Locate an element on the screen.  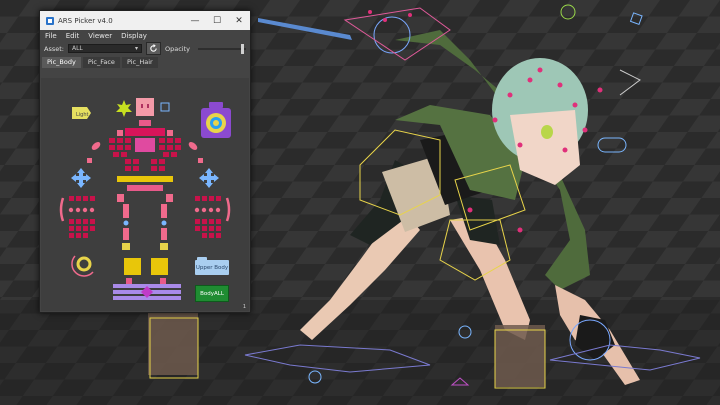
foot-ik-right is located at coordinates (159, 266).